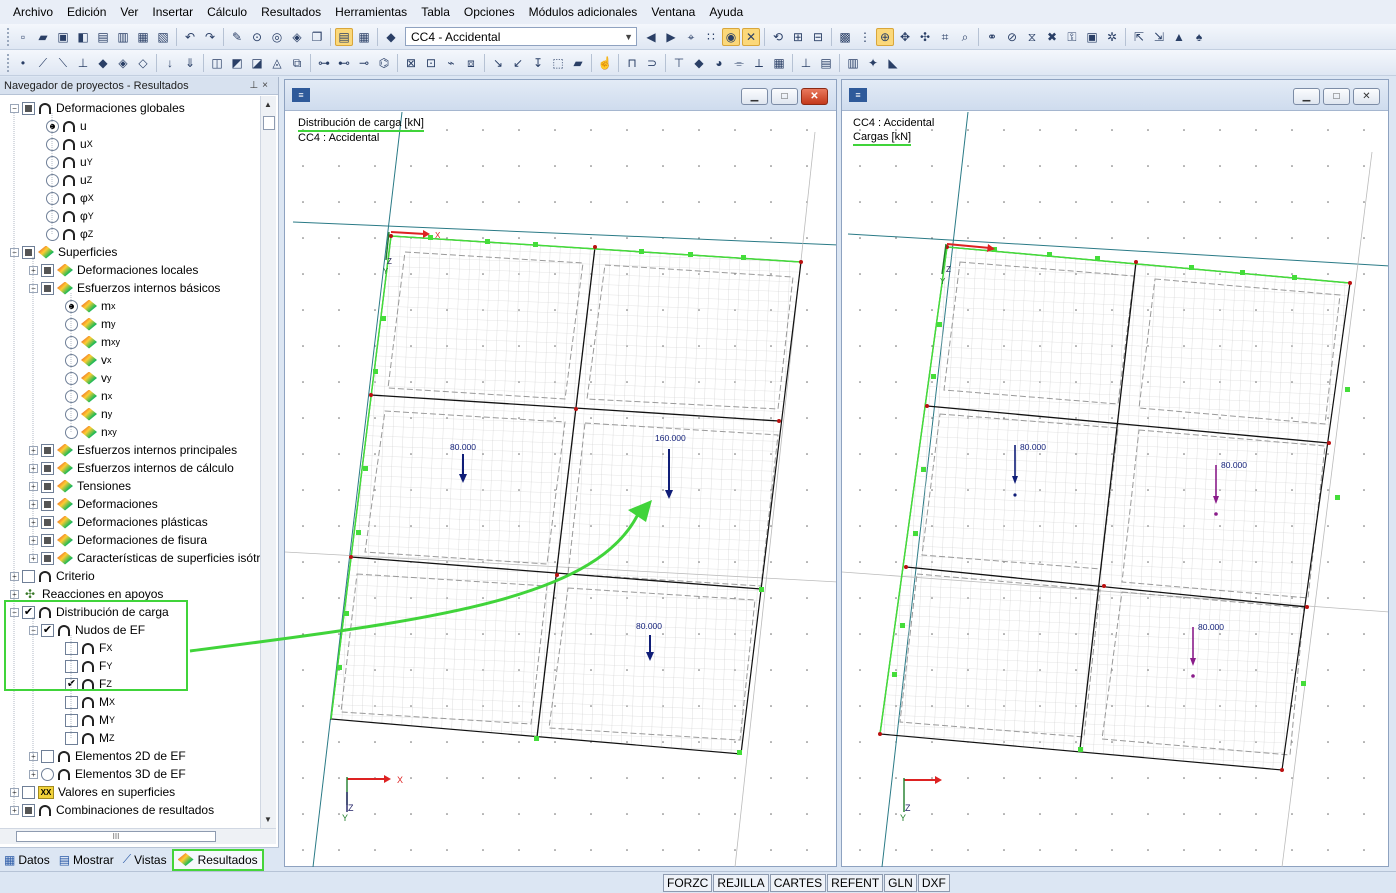  I want to click on tree-item-mz-moment: MZ, so click(90, 738).